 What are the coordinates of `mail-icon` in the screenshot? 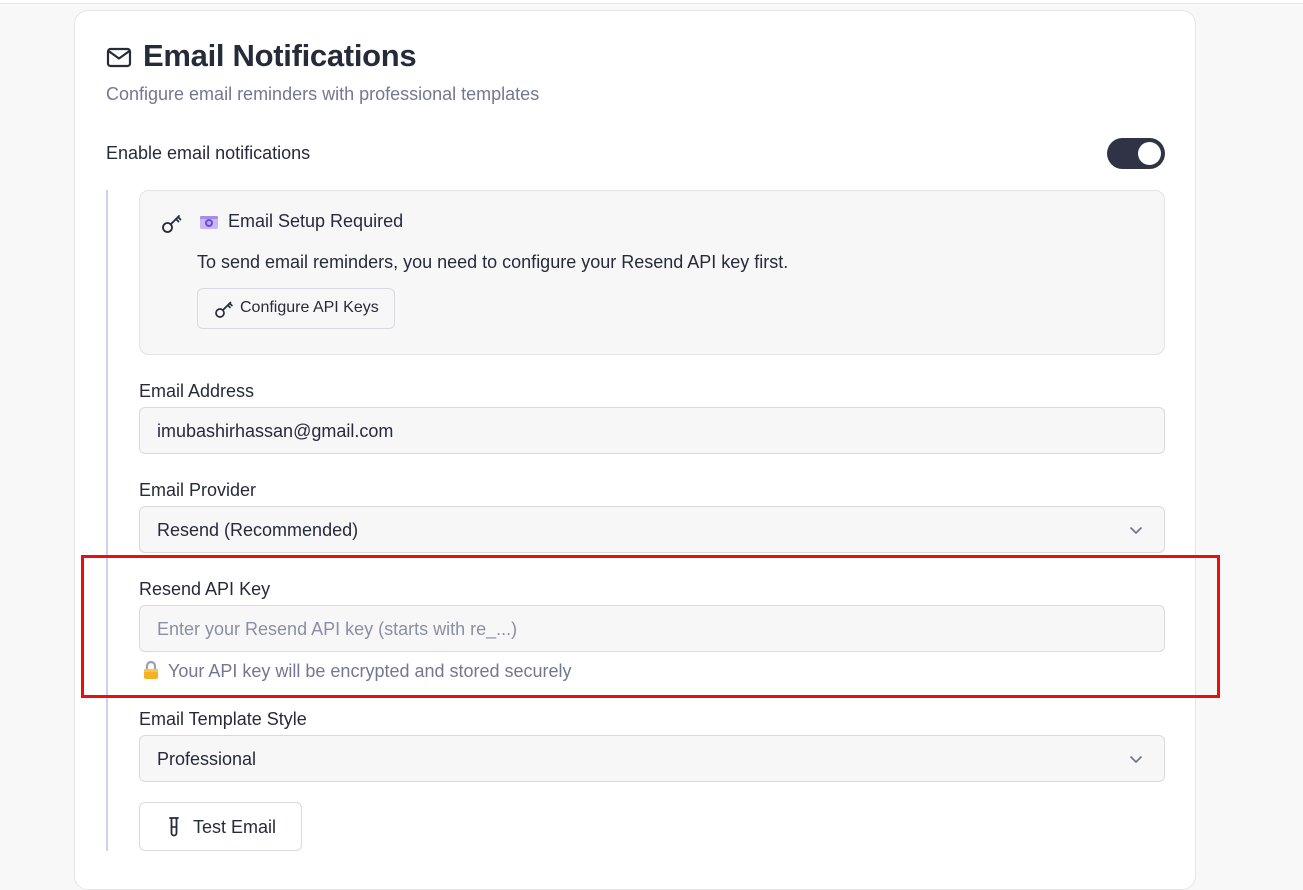 It's located at (119, 57).